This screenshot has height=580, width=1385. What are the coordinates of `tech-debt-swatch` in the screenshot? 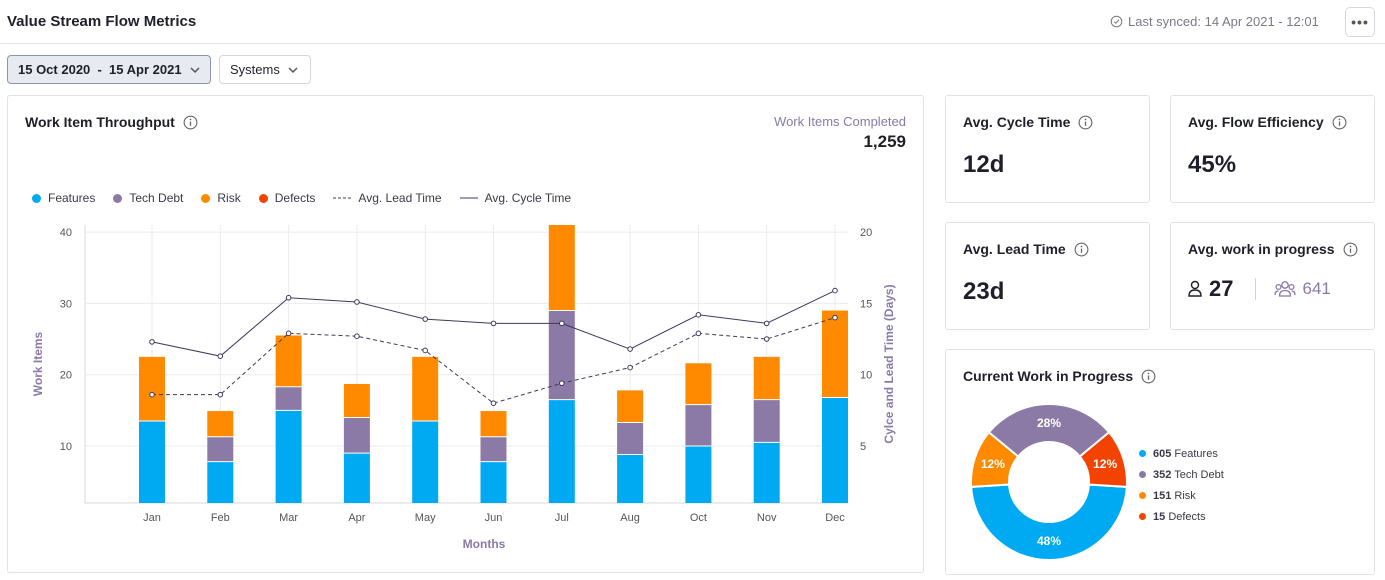 It's located at (1142, 474).